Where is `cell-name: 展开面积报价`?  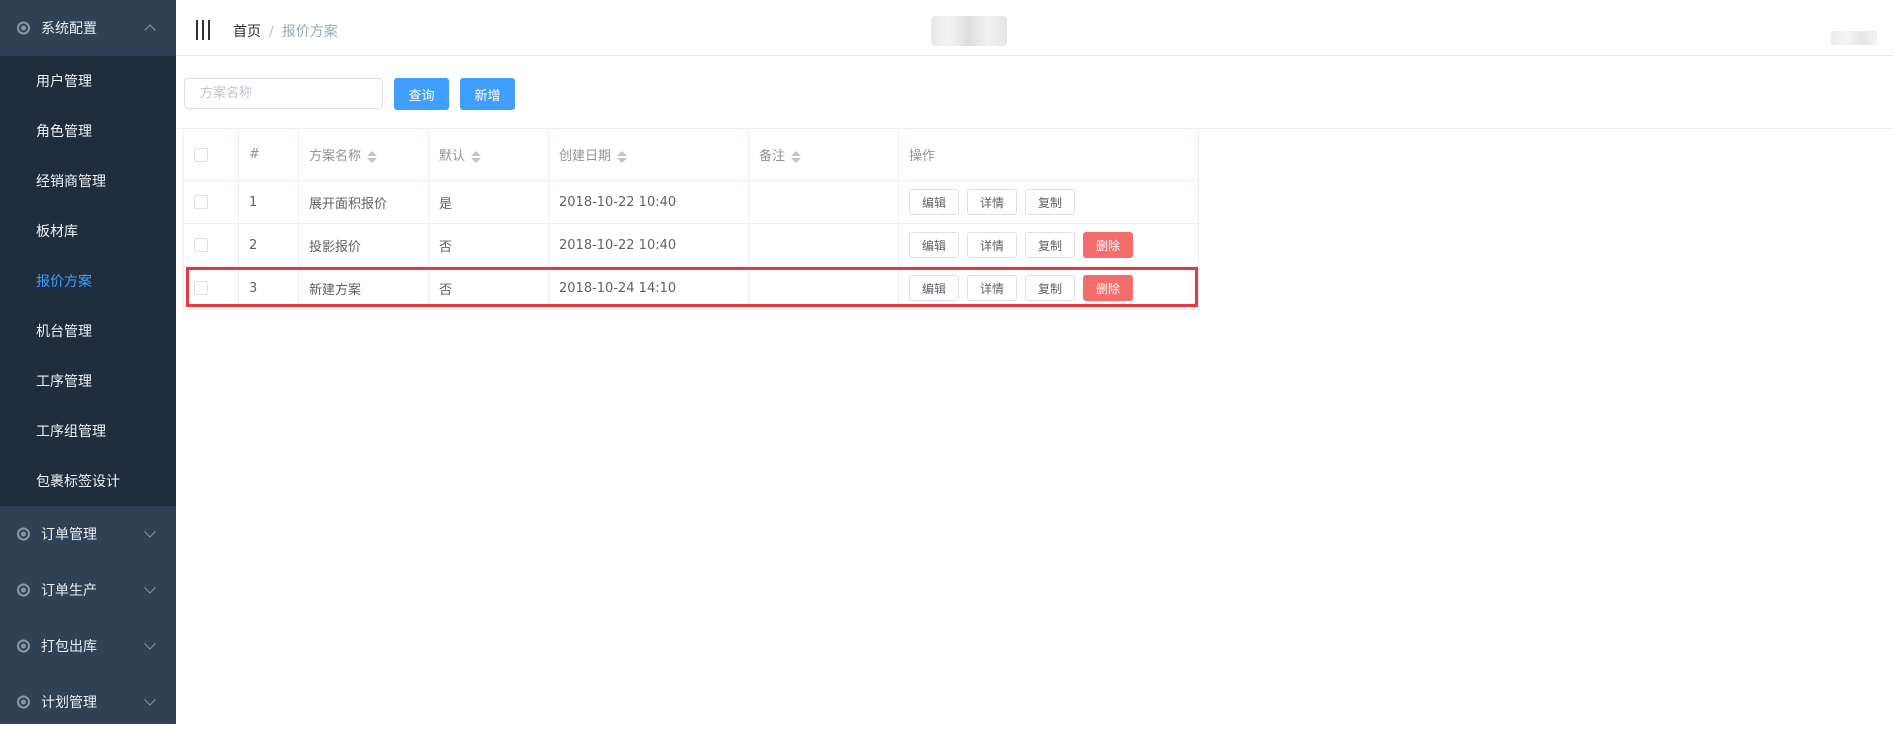
cell-name: 展开面积报价 is located at coordinates (363, 202).